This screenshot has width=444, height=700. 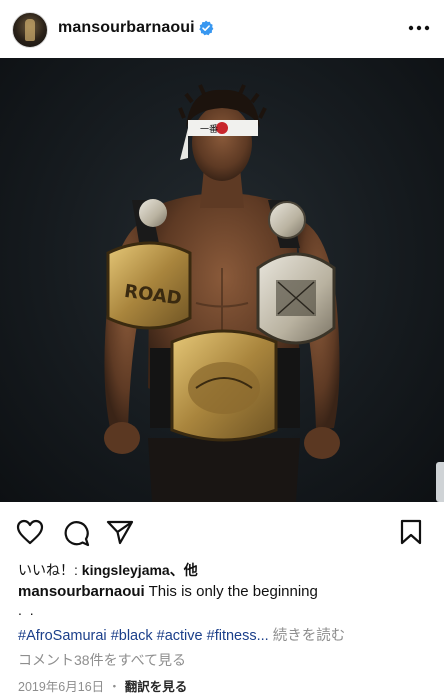 I want to click on profile-avatar, so click(x=30, y=30).